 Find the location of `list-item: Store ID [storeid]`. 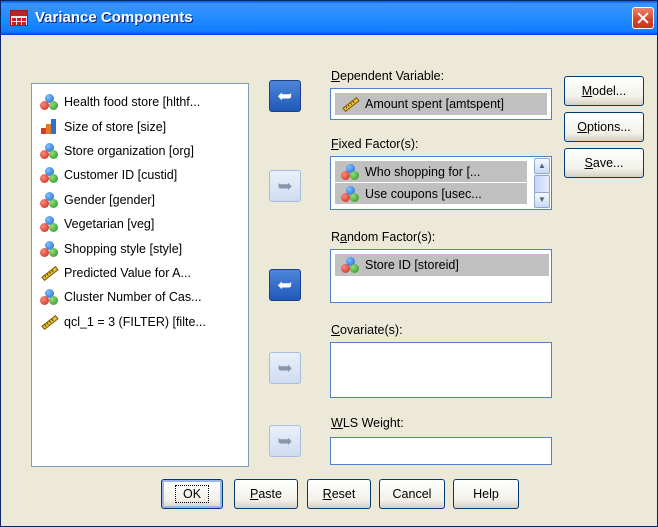

list-item: Store ID [storeid] is located at coordinates (442, 265).